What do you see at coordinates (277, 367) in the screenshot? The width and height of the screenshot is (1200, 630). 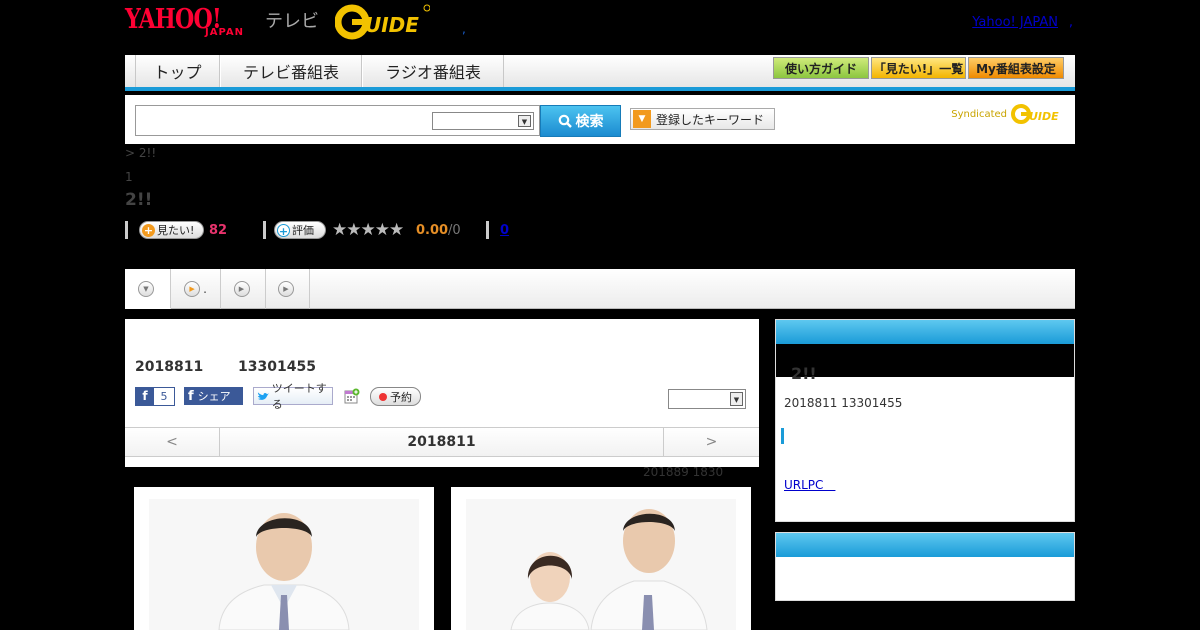 I see `air-time: 13301455` at bounding box center [277, 367].